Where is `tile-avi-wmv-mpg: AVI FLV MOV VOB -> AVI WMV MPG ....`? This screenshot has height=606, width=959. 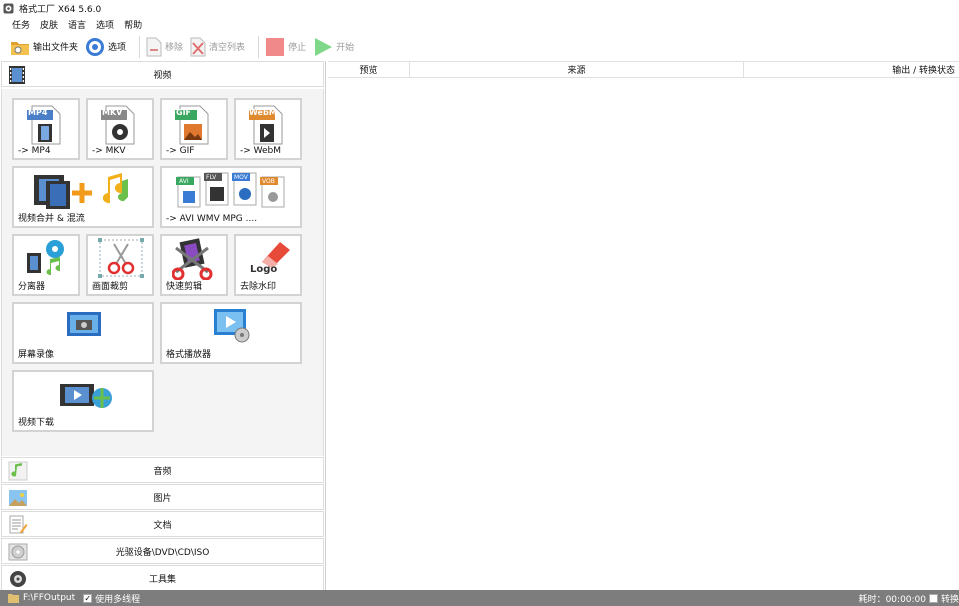 tile-avi-wmv-mpg: AVI FLV MOV VOB -> AVI WMV MPG .... is located at coordinates (231, 197).